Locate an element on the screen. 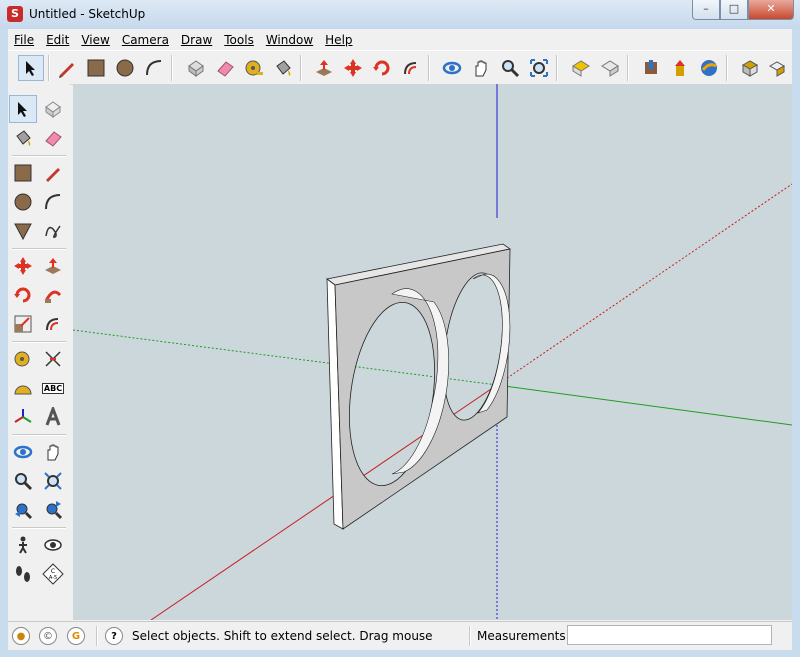 The image size is (800, 657). polygon-icon is located at coordinates (23, 231).